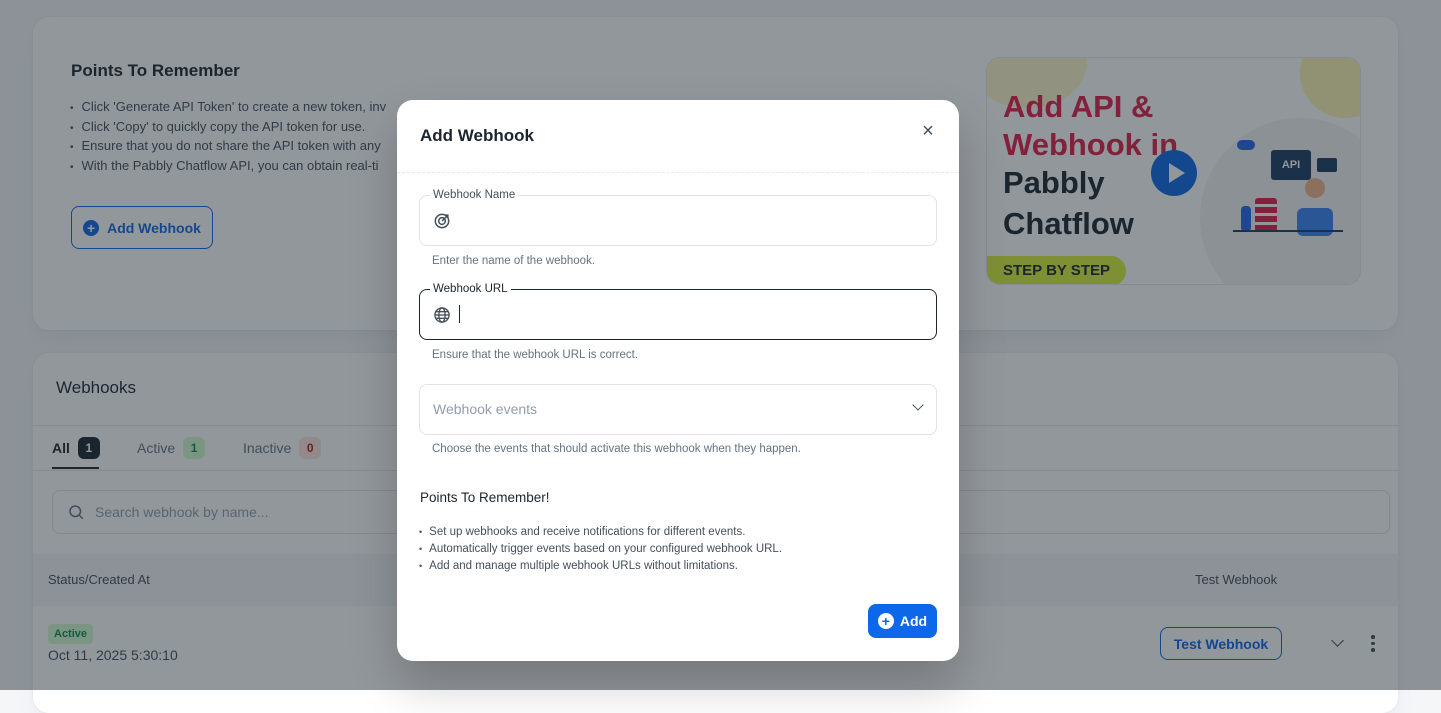 The image size is (1441, 713). I want to click on webhook-url-helper: Ensure that the webhook URL is correct., so click(535, 355).